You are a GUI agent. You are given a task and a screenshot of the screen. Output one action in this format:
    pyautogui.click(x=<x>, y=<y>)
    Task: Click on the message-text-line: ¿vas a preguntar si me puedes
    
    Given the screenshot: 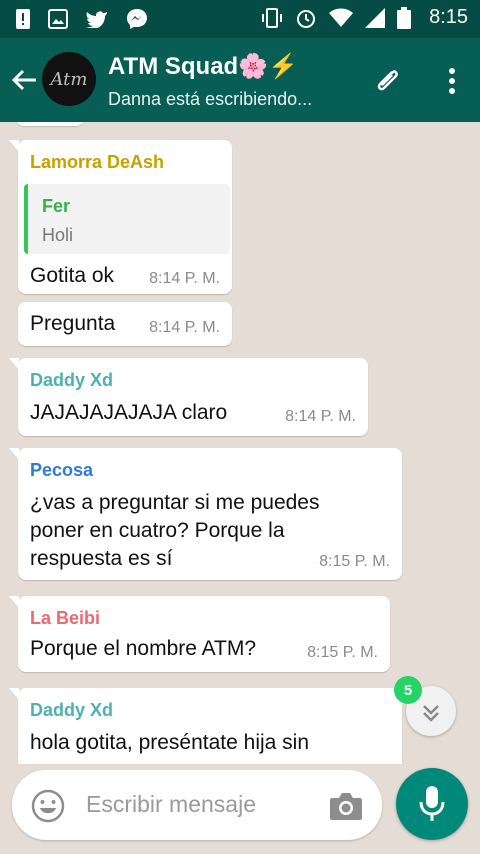 What is the action you would take?
    pyautogui.click(x=175, y=502)
    